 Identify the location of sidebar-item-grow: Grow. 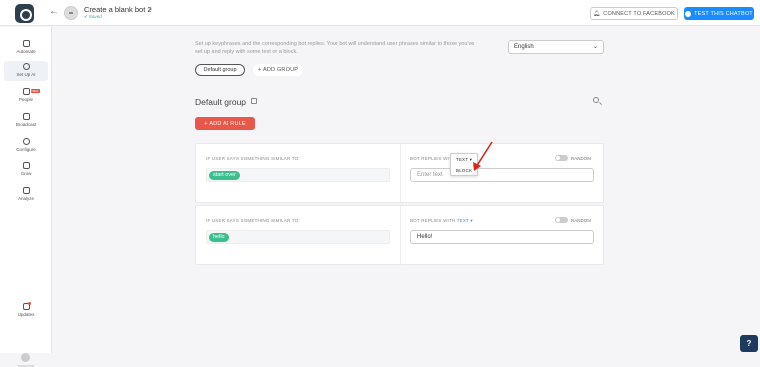
(26, 170).